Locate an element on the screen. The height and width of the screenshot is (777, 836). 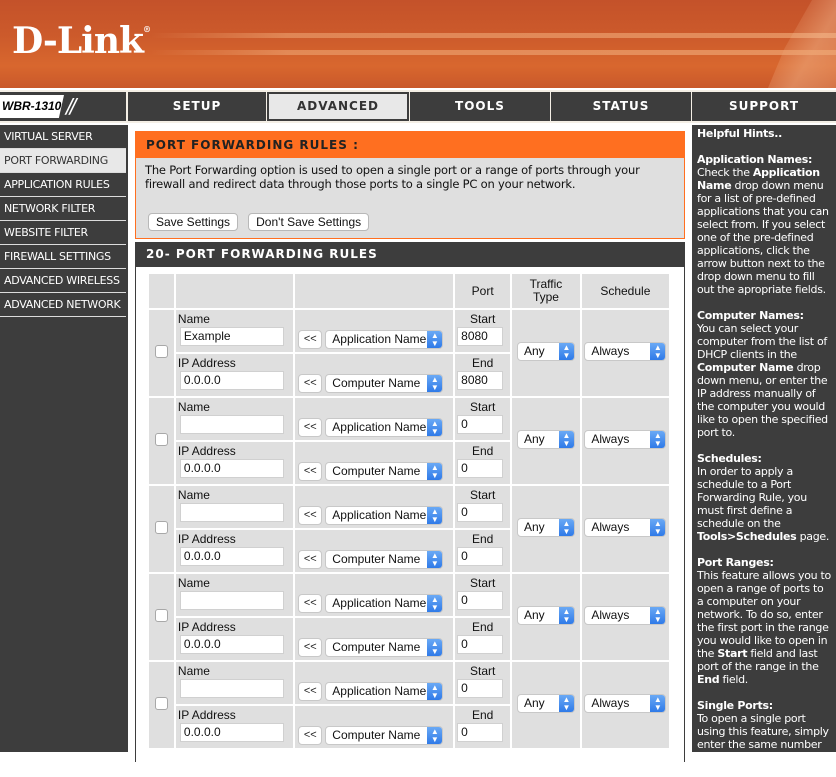
end-label: End is located at coordinates (483, 715).